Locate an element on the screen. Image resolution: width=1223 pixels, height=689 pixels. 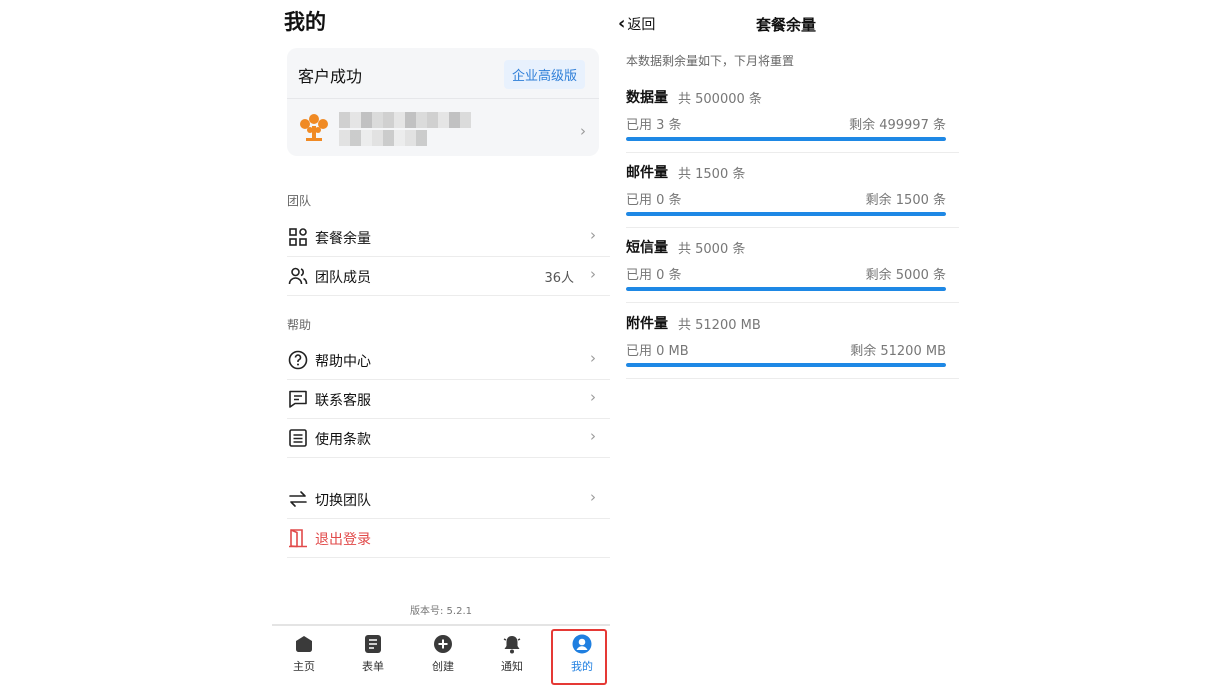
menu-item-package: 套餐余量 › is located at coordinates (448, 237).